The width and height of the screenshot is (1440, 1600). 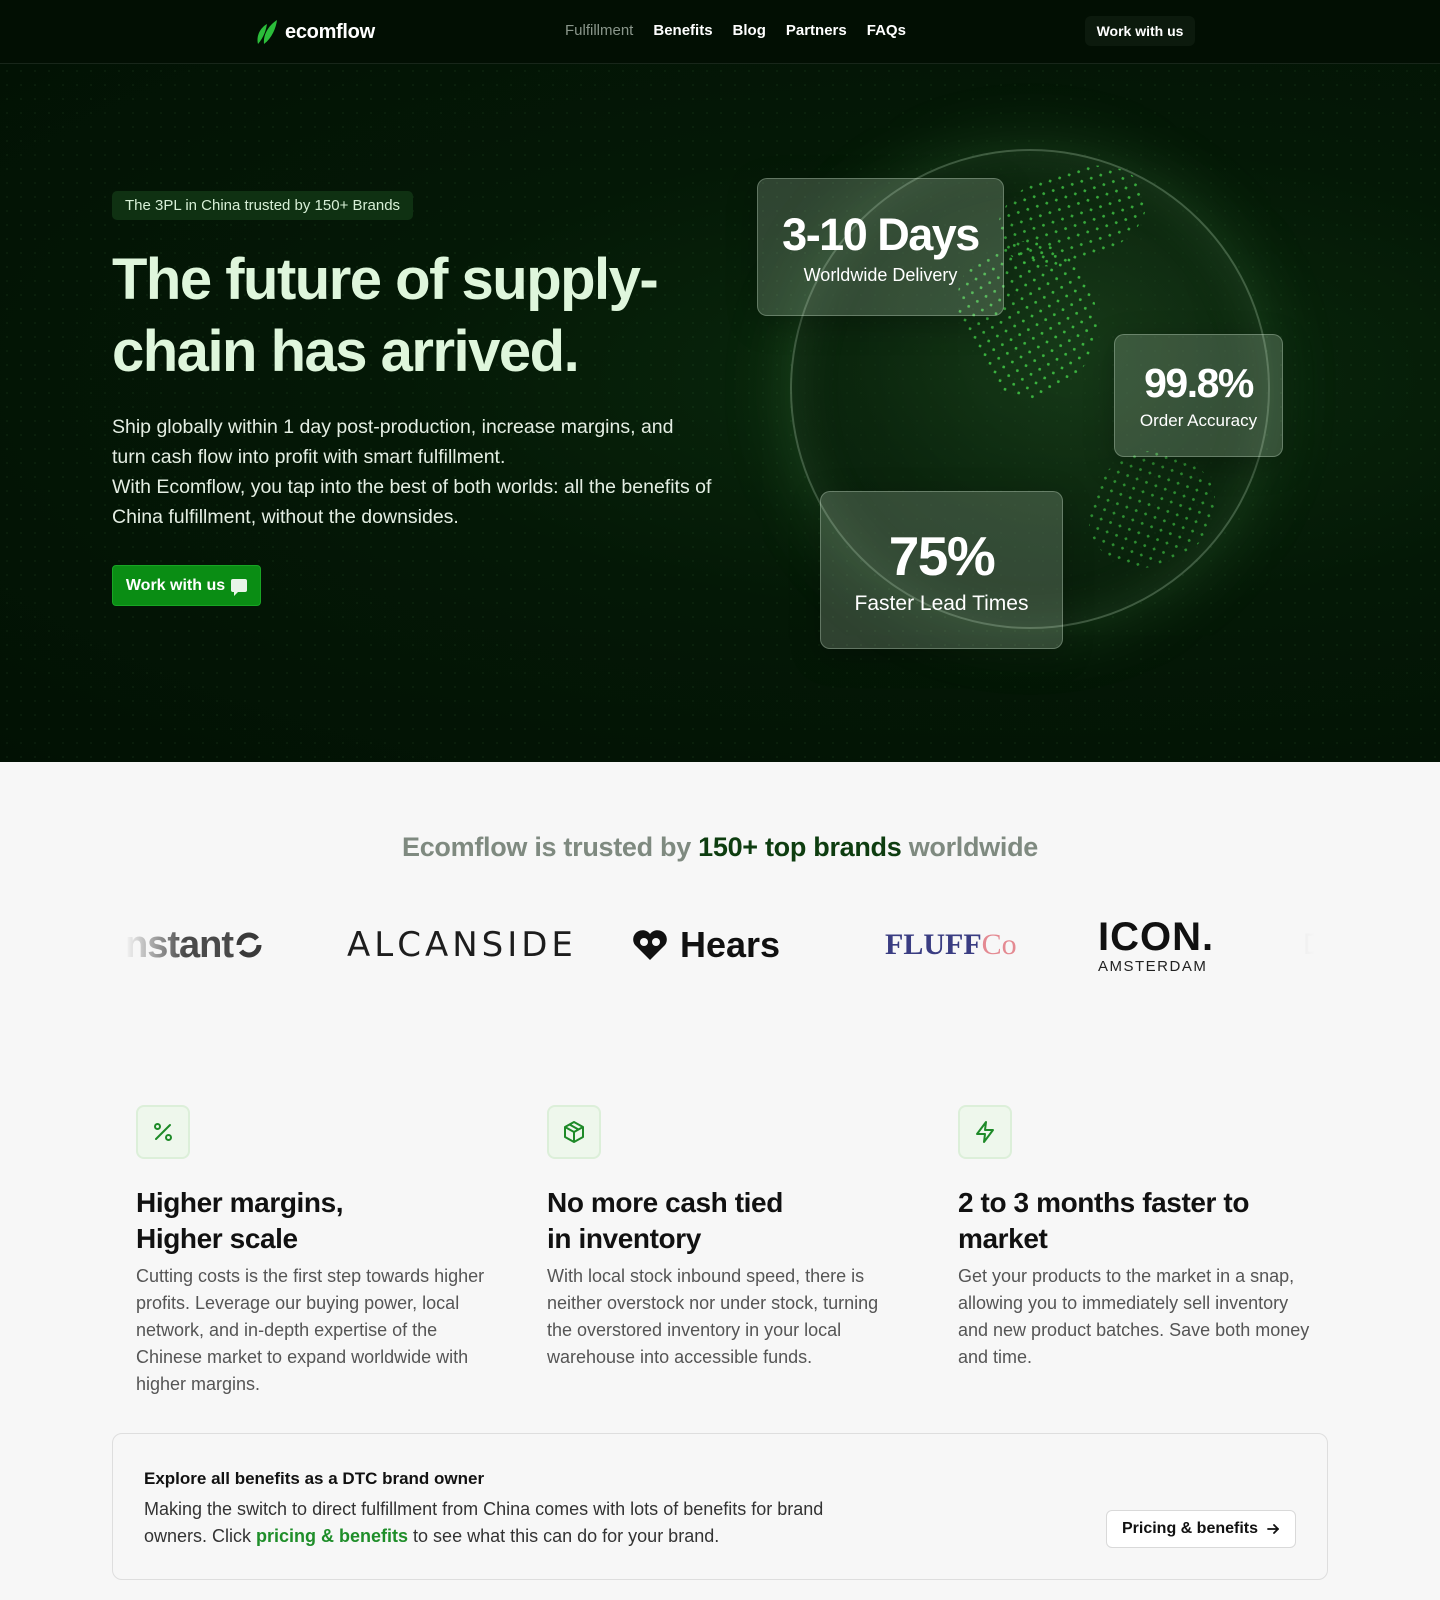 I want to click on stat-card-delivery: 3-10 Days Worldwide Delivery, so click(x=880, y=247).